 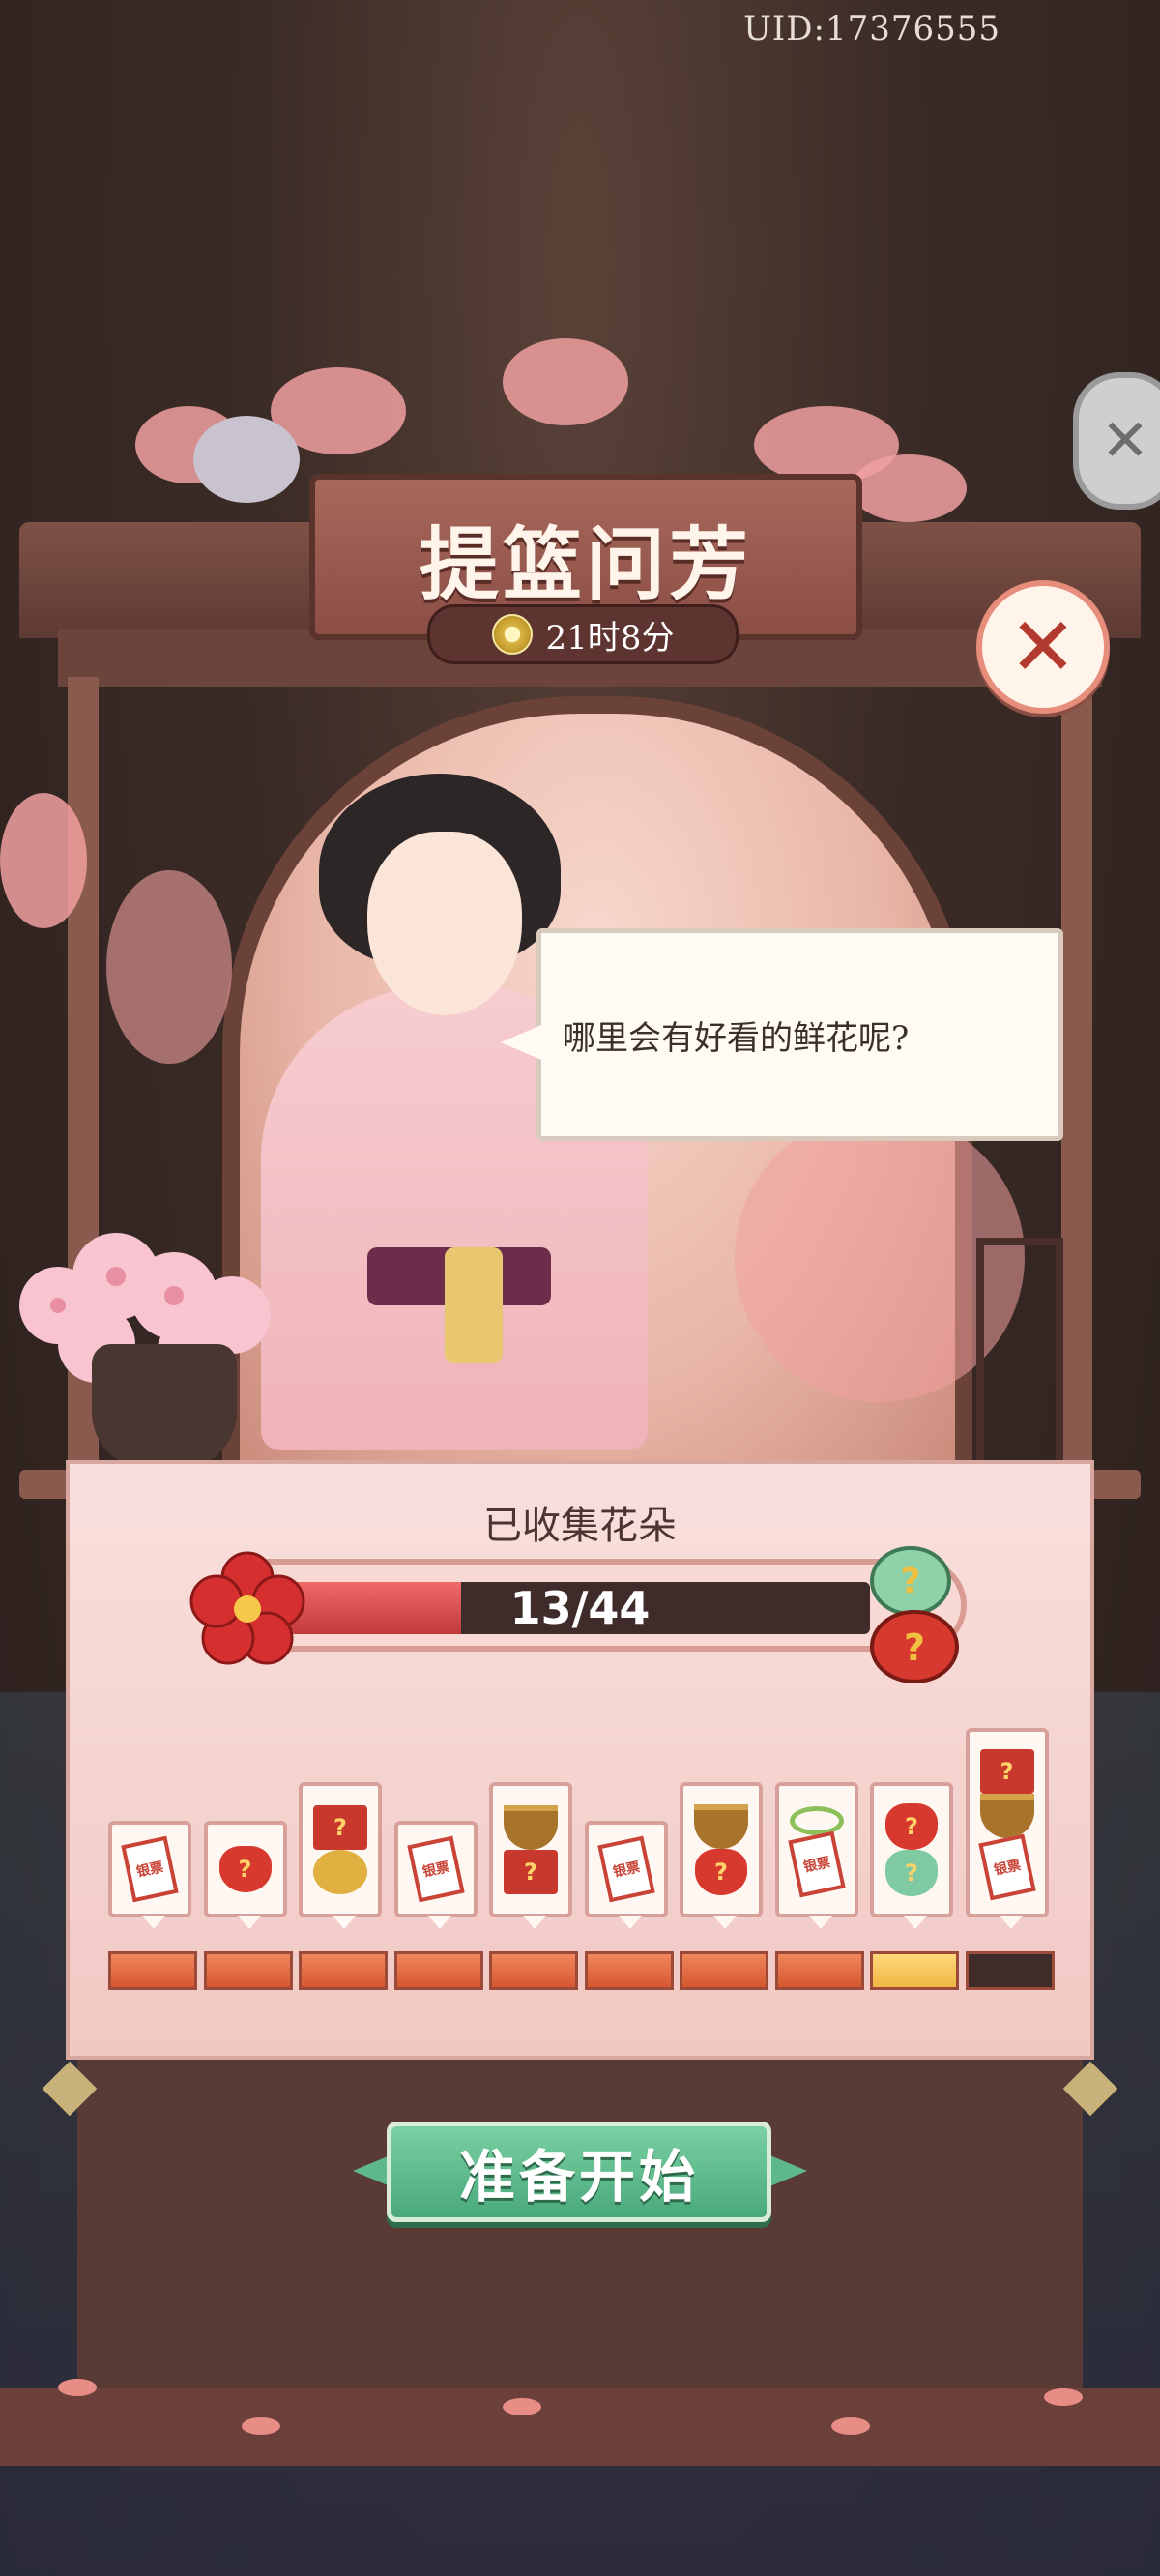 What do you see at coordinates (580, 1608) in the screenshot?
I see `progress-text: 13/44` at bounding box center [580, 1608].